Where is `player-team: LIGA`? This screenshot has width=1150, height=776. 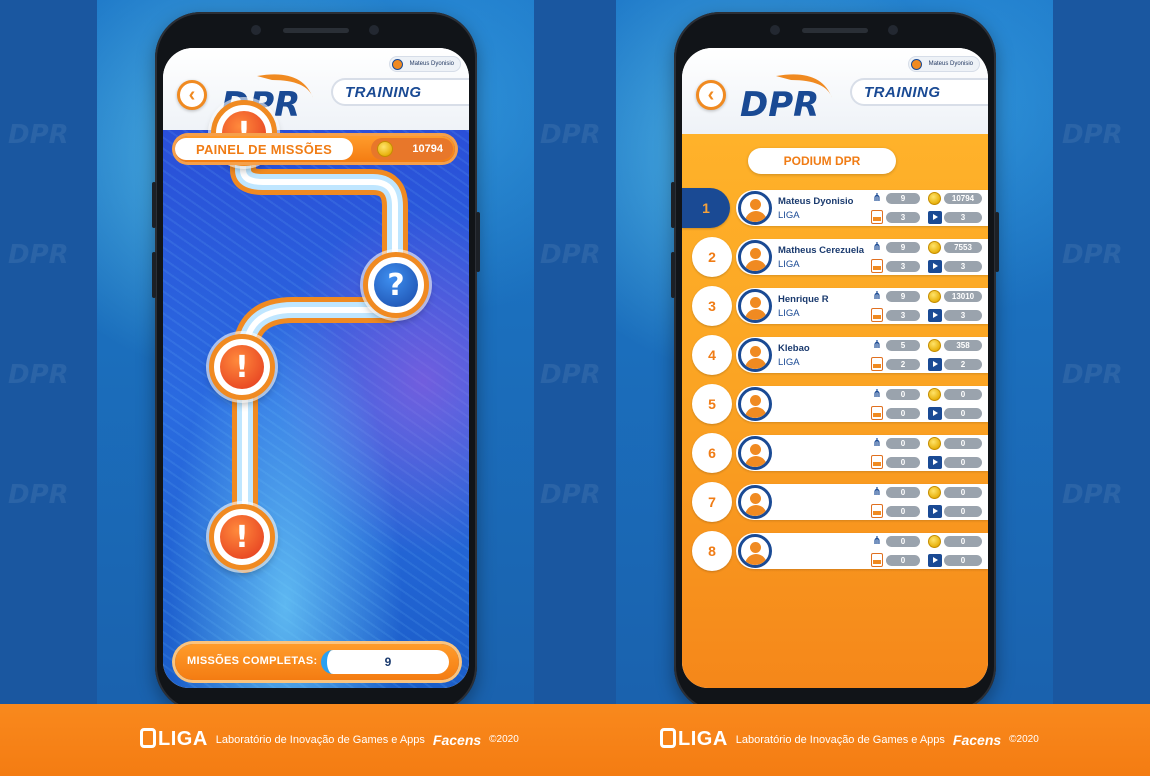
player-team: LIGA is located at coordinates (789, 215).